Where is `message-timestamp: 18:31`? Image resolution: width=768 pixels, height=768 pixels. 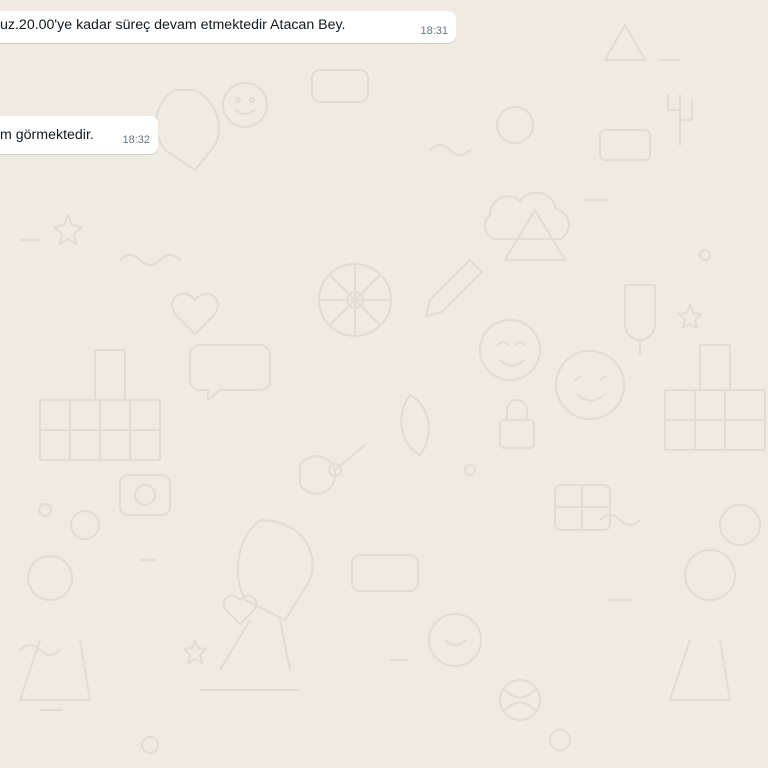
message-timestamp: 18:31 is located at coordinates (434, 31).